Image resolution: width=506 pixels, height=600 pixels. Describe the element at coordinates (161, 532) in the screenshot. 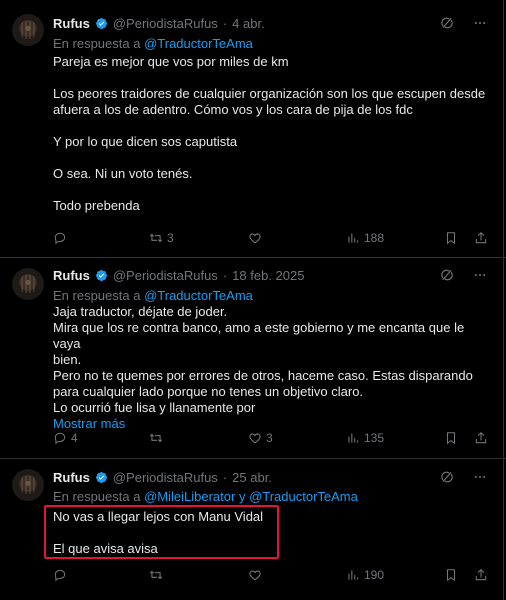

I see `highlight-box` at that location.